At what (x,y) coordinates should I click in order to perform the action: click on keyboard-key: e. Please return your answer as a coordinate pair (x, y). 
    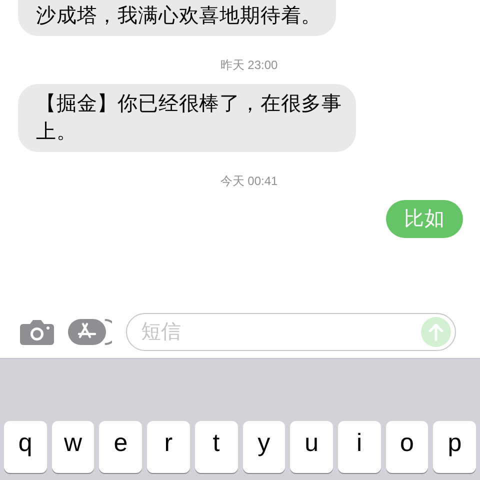
    Looking at the image, I should click on (120, 447).